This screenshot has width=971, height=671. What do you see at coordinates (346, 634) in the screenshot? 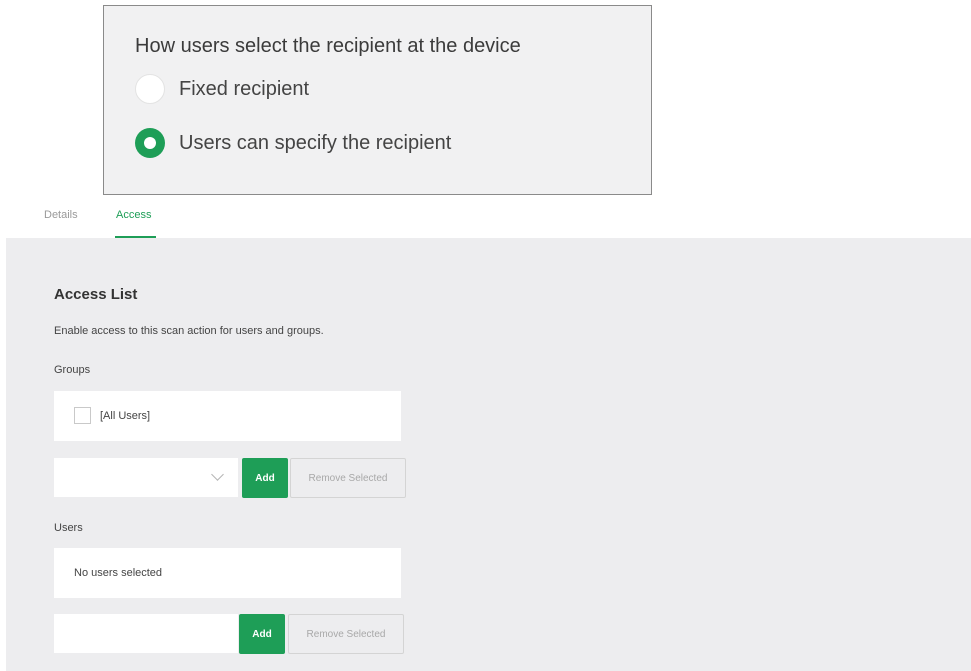
I see `remove-selected-users-button: Remove Selected` at bounding box center [346, 634].